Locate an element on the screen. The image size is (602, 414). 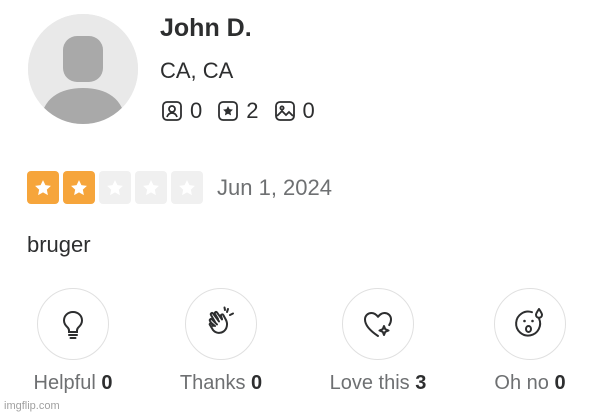
user-location: CA, CA is located at coordinates (197, 70).